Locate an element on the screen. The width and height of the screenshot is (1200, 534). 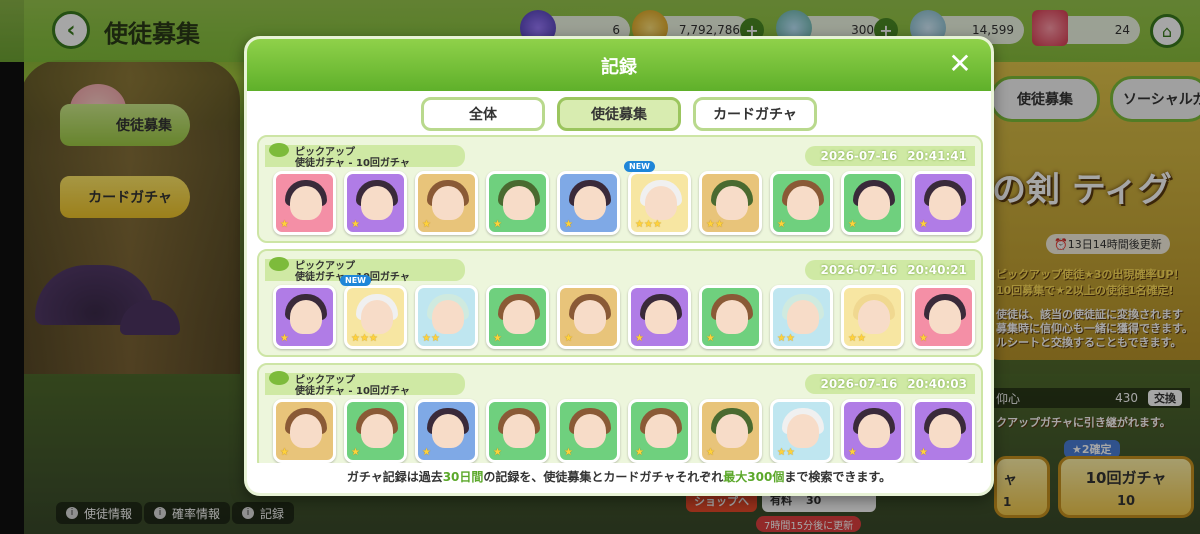
tab-apostle: 使徒募集 is located at coordinates (619, 114).